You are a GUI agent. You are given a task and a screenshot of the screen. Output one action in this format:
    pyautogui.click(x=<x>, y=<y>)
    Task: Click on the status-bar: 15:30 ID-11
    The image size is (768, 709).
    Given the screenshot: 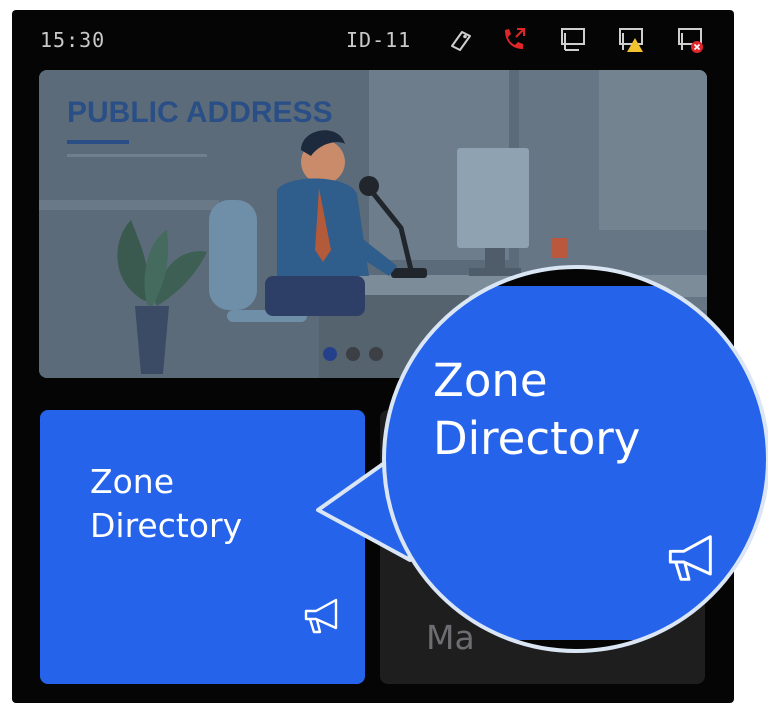 What is the action you would take?
    pyautogui.click(x=373, y=39)
    